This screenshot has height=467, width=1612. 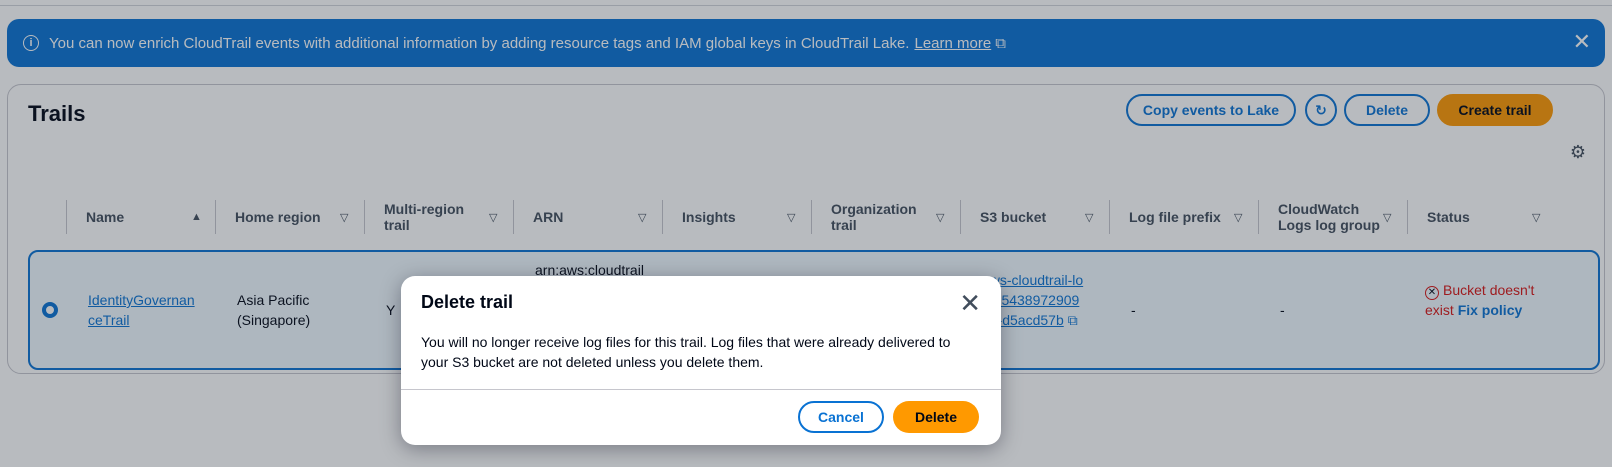 I want to click on close-icon: ✕, so click(x=970, y=303).